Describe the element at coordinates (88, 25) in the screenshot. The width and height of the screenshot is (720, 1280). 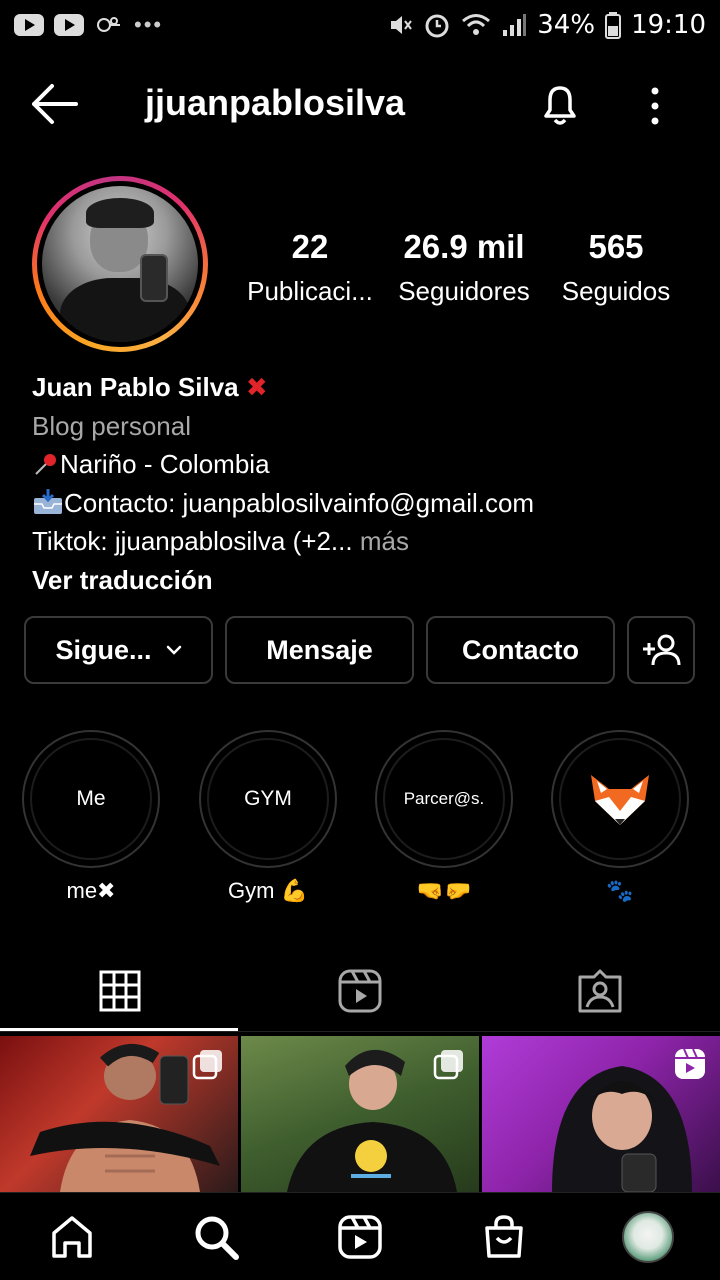
I see `status-bar-left: •••` at that location.